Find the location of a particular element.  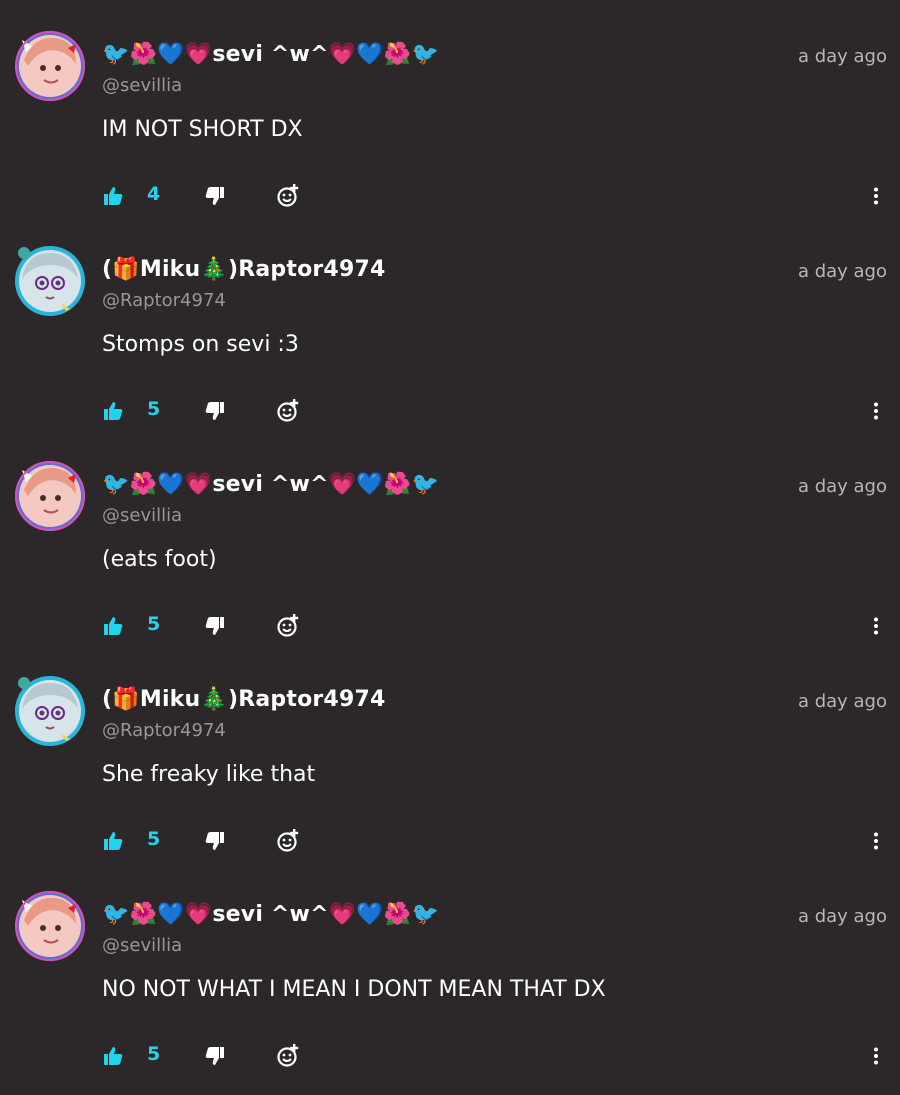

comment-text: Stomps on sevi :3 is located at coordinates (200, 344).